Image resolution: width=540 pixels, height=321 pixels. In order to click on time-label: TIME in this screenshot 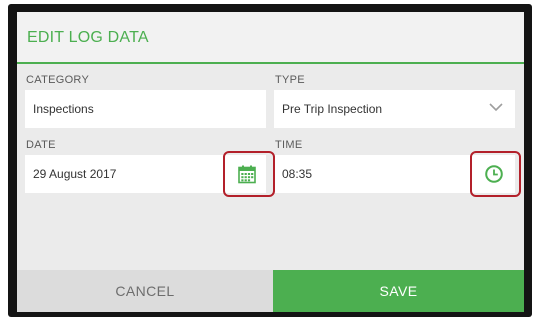, I will do `click(289, 145)`.